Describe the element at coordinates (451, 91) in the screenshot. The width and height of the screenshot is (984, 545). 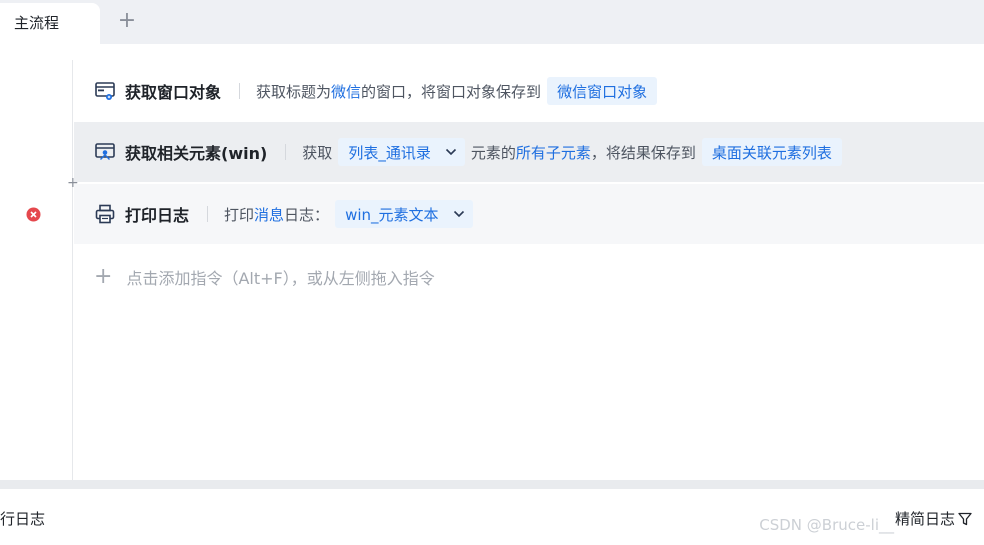
I see `desc-text: 的窗口，将窗口对象保存到` at that location.